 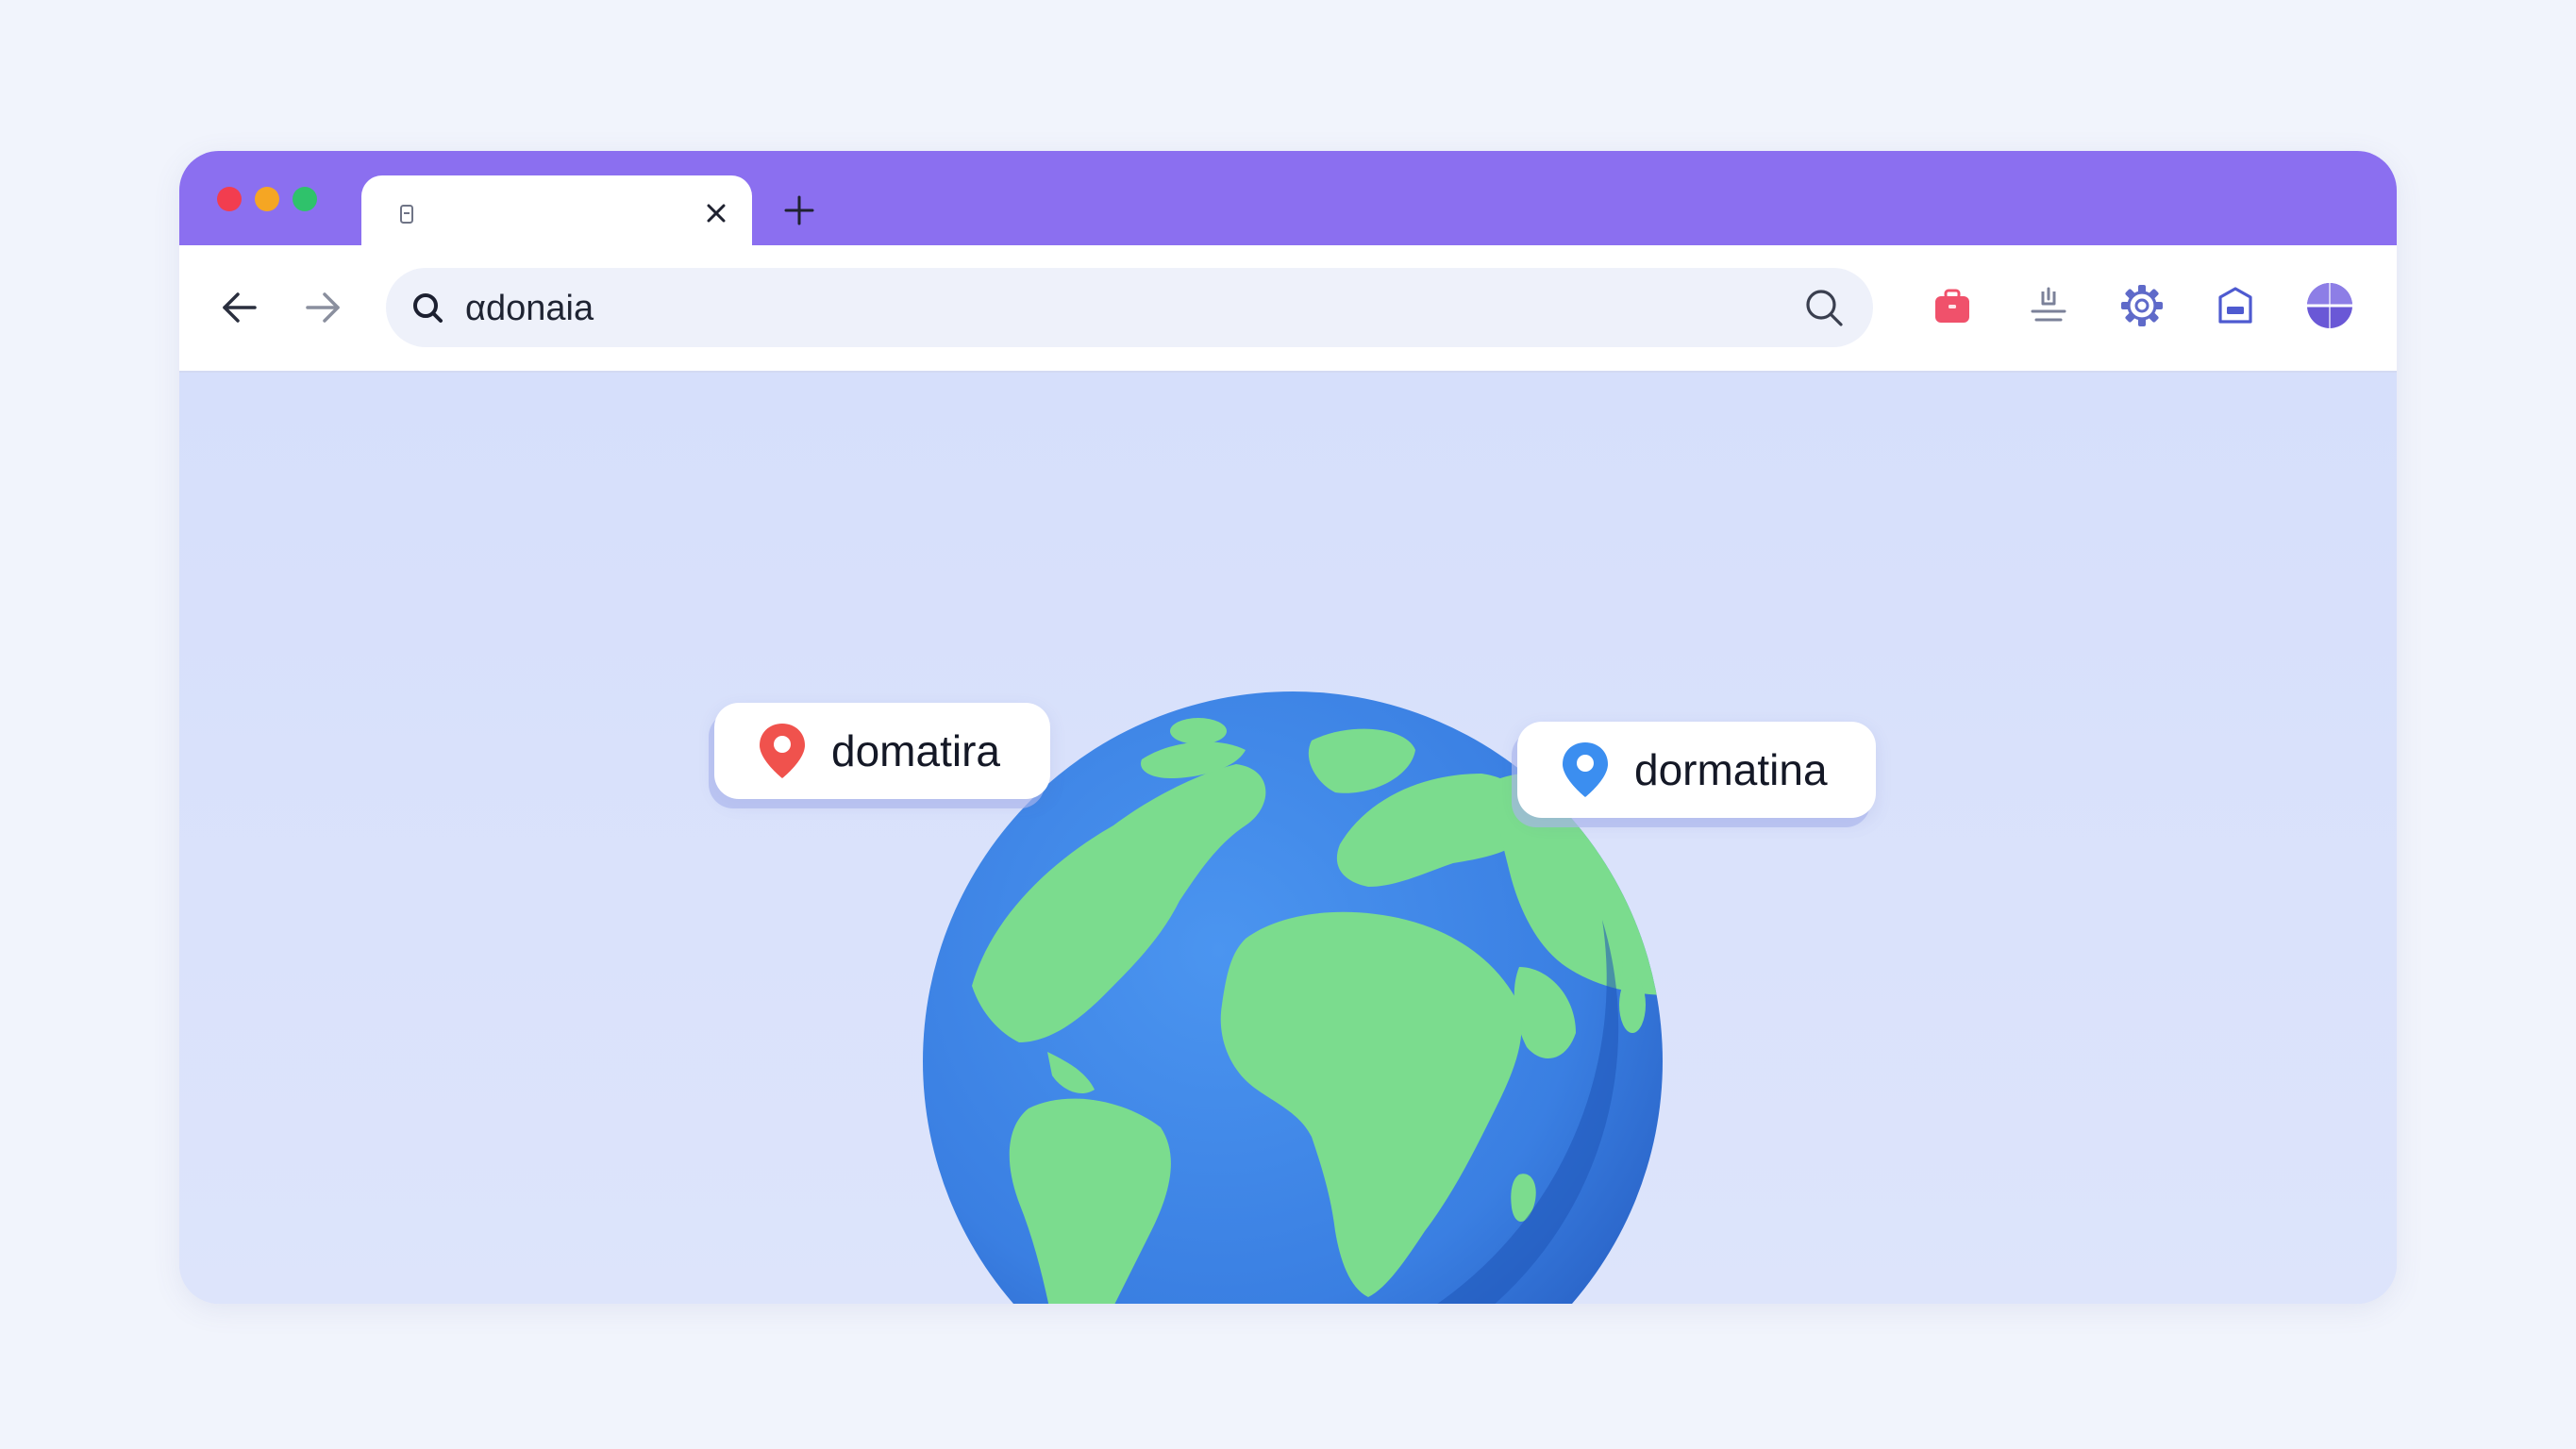 I want to click on new-tab-button, so click(x=799, y=210).